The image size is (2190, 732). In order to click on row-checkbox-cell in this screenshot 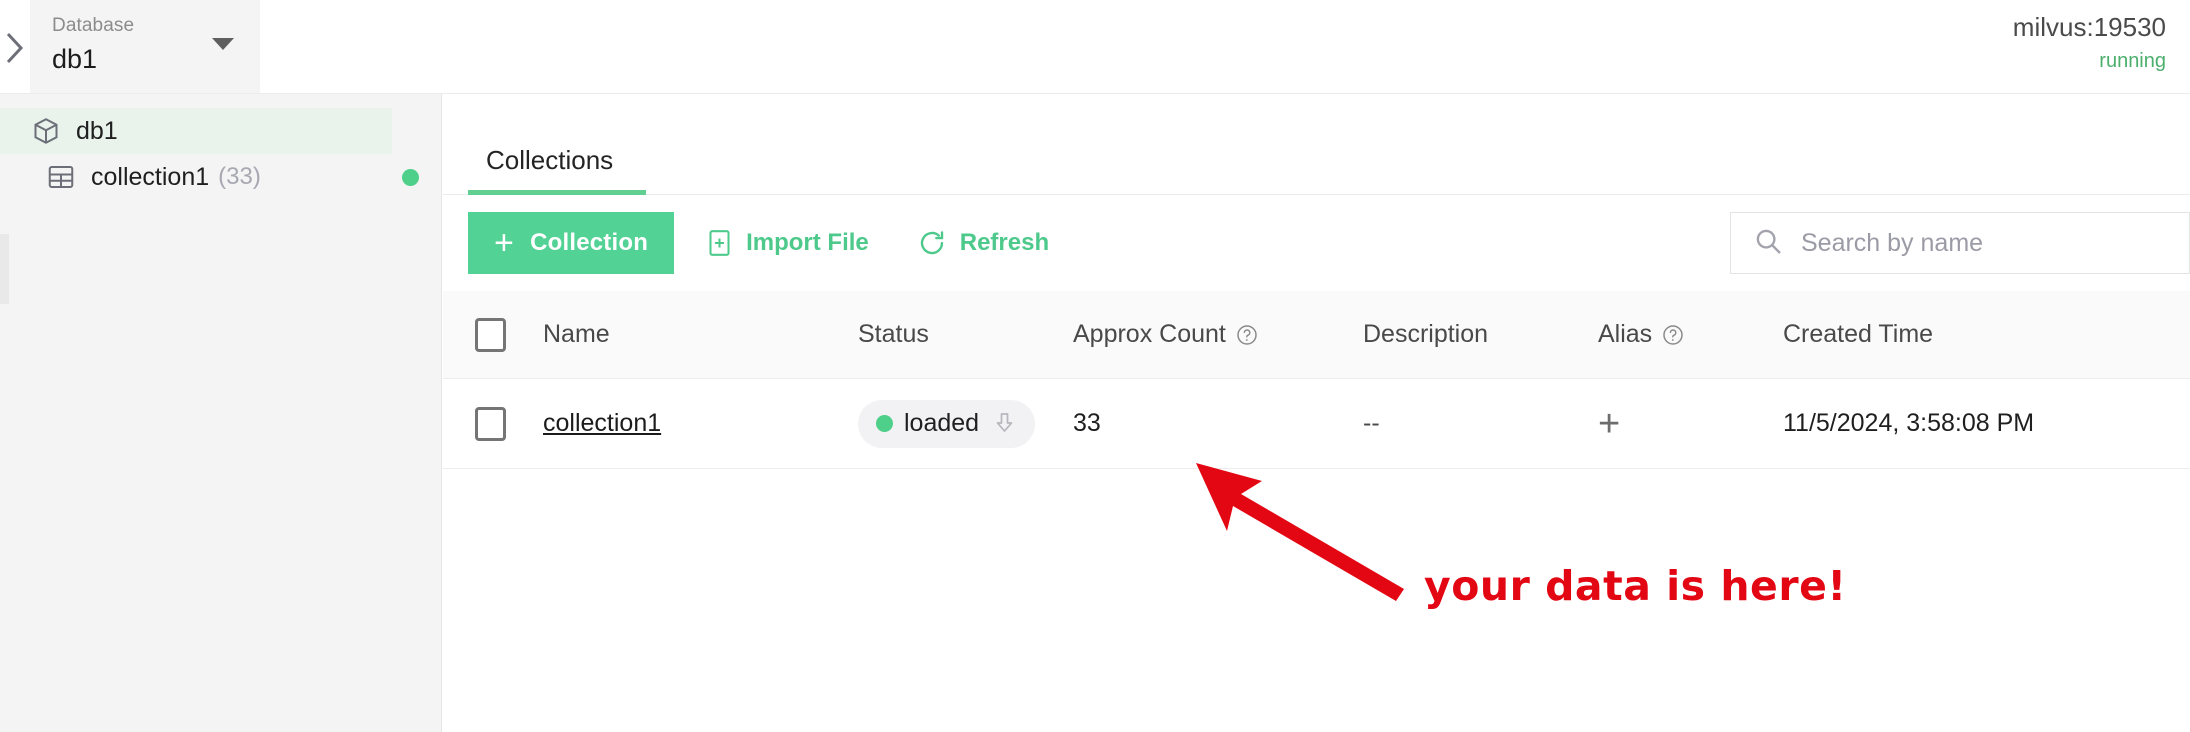, I will do `click(490, 423)`.